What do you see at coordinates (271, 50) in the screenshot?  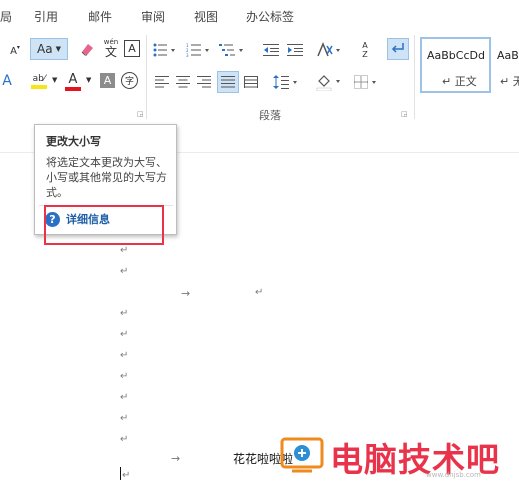 I see `decrease-indent-icon` at bounding box center [271, 50].